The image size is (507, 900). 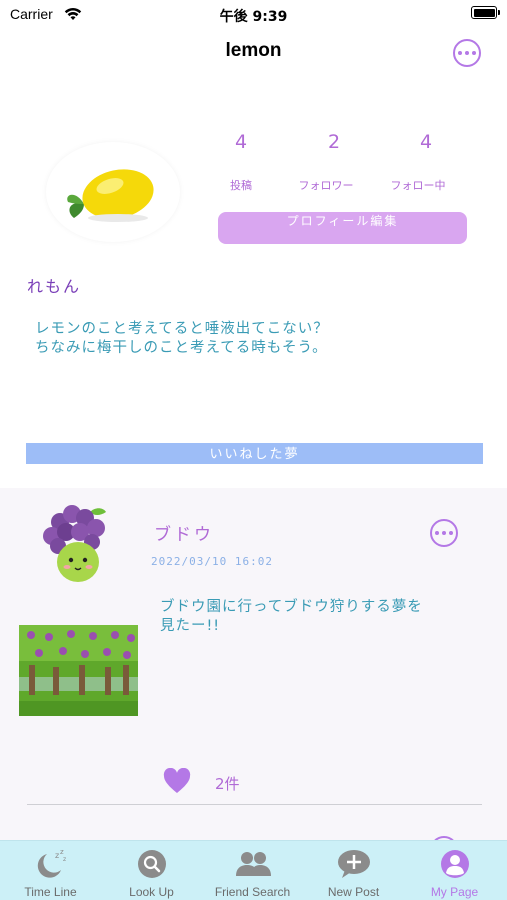 What do you see at coordinates (241, 185) in the screenshot?
I see `posts-label: 投稿` at bounding box center [241, 185].